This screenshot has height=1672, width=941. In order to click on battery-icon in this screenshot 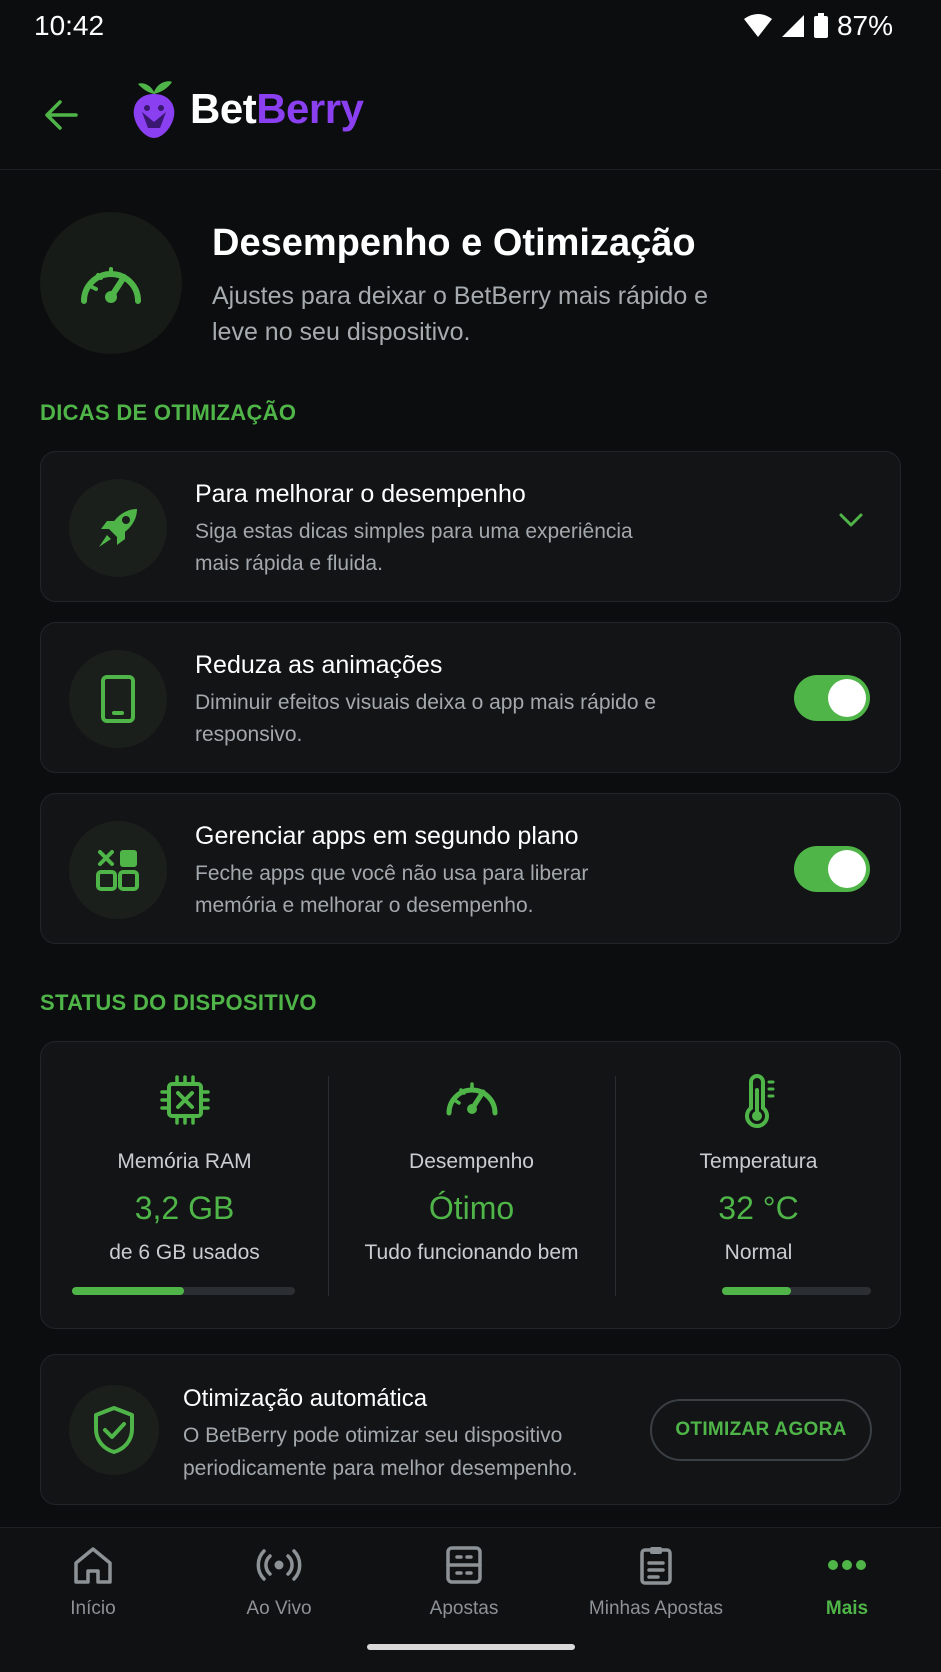, I will do `click(820, 25)`.